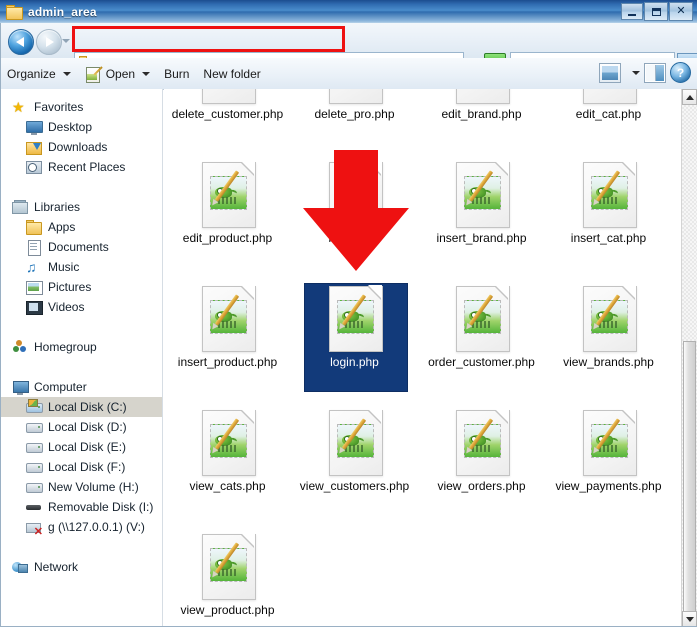  Describe the element at coordinates (608, 362) in the screenshot. I see `file-name-label: view_brands.php` at that location.